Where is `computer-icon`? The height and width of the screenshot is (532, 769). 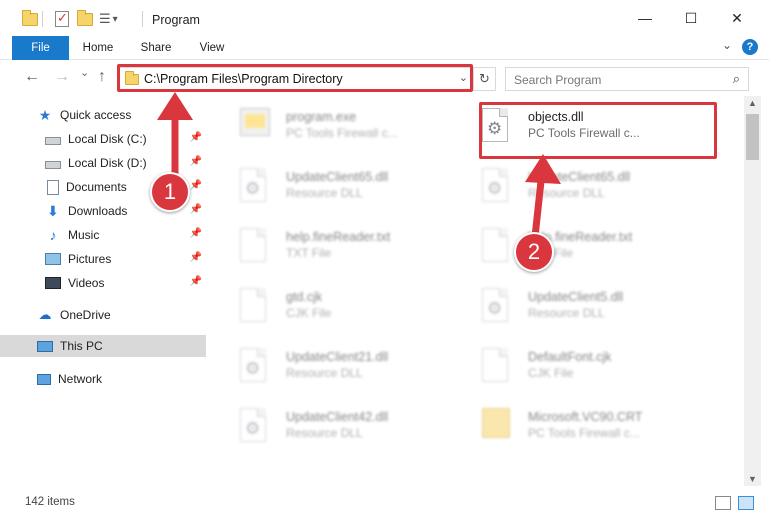 computer-icon is located at coordinates (45, 346).